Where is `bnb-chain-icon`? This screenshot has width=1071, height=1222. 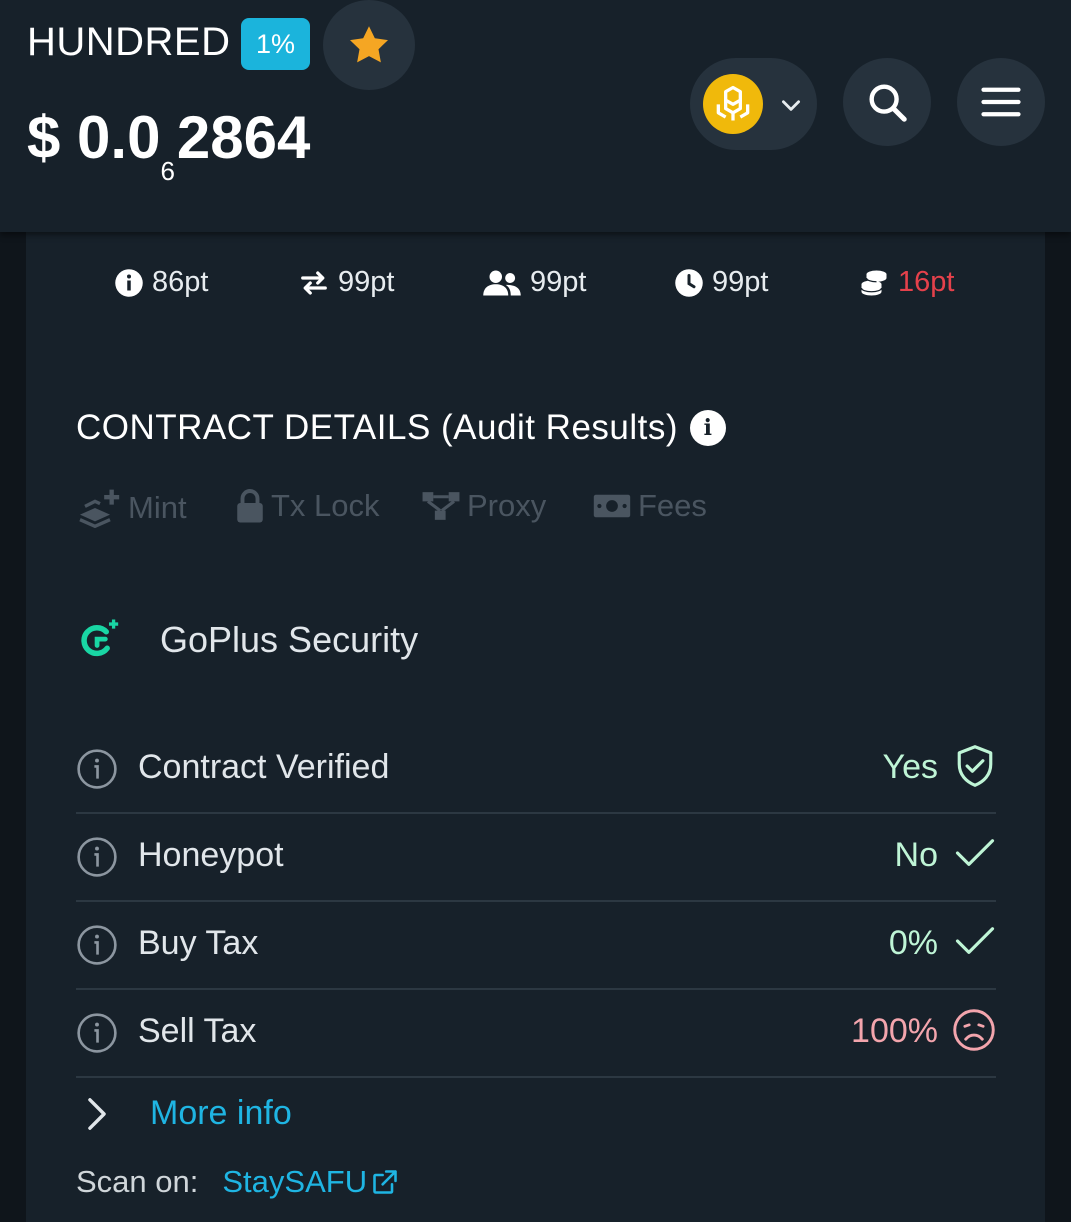
bnb-chain-icon is located at coordinates (733, 104).